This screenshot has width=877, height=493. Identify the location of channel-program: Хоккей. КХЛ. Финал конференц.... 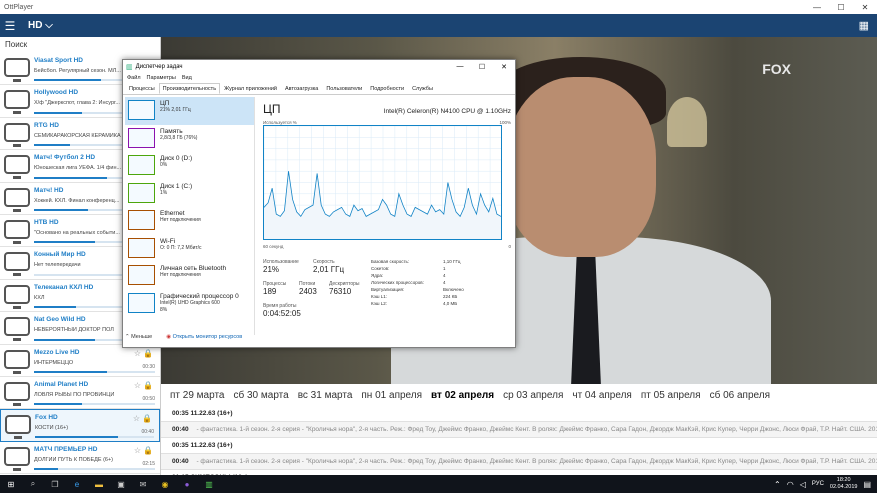
(77, 200).